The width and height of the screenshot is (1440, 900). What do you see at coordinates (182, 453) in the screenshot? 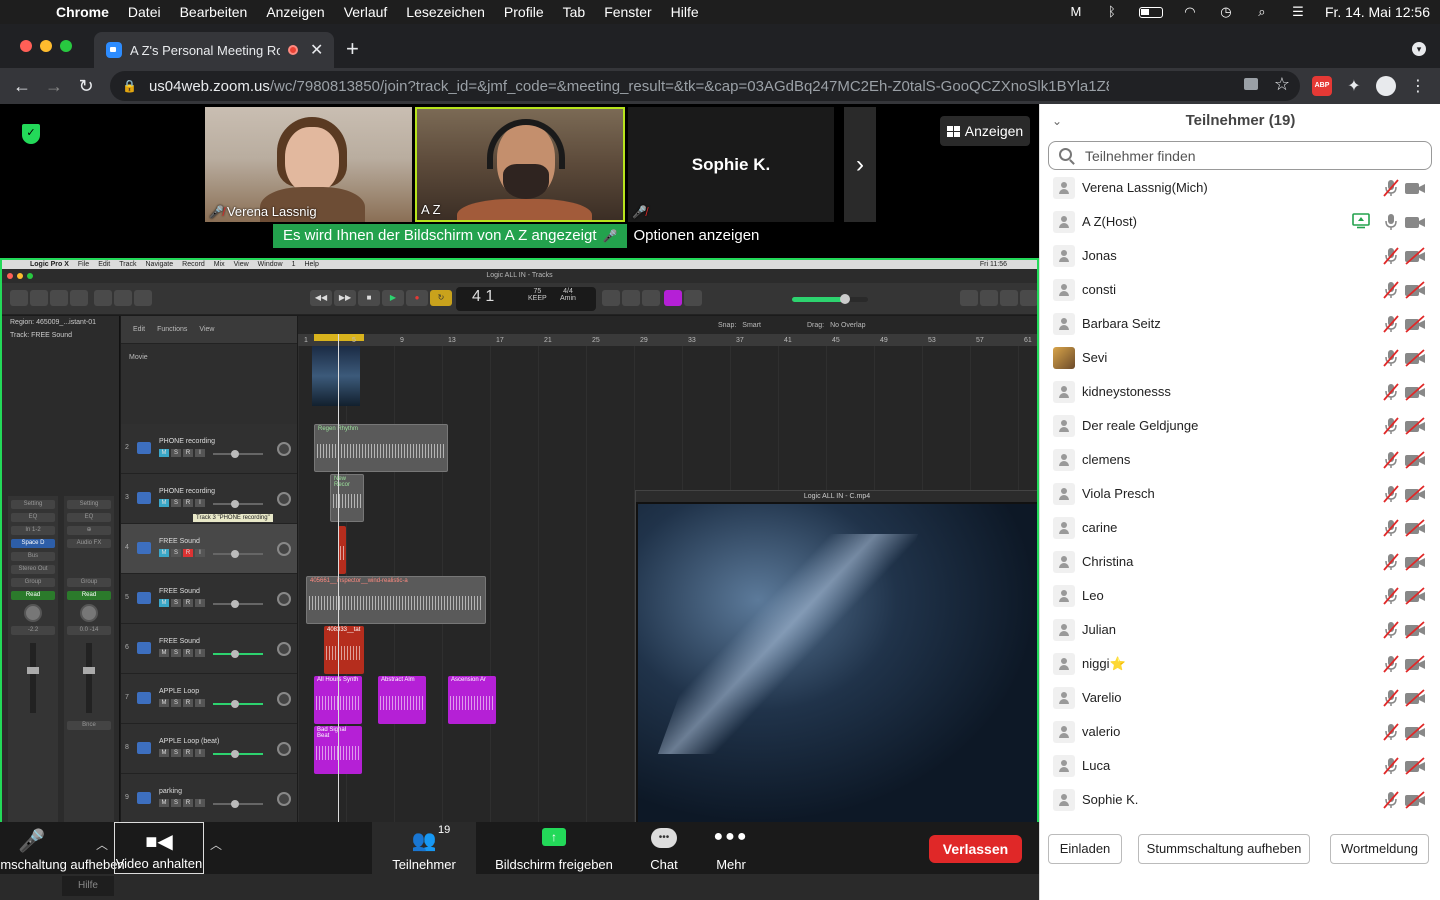
I see `track-buttons: MSRI` at bounding box center [182, 453].